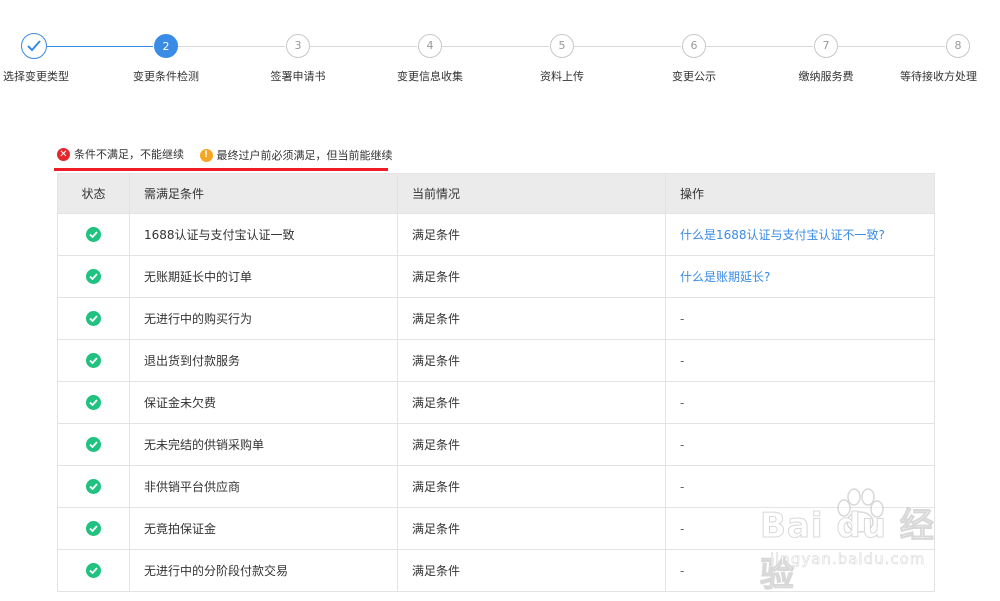 This screenshot has height=601, width=1000. What do you see at coordinates (263, 402) in the screenshot?
I see `condition-cell: 保证金未欠费` at bounding box center [263, 402].